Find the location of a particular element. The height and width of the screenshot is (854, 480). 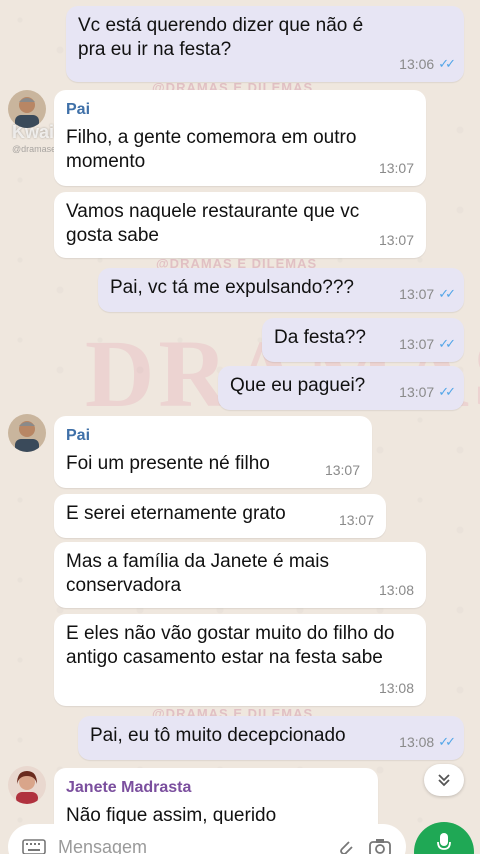

outgoing-message: Pai, vc tá me expulsando??? 13:07 ✓✓ is located at coordinates (281, 290).